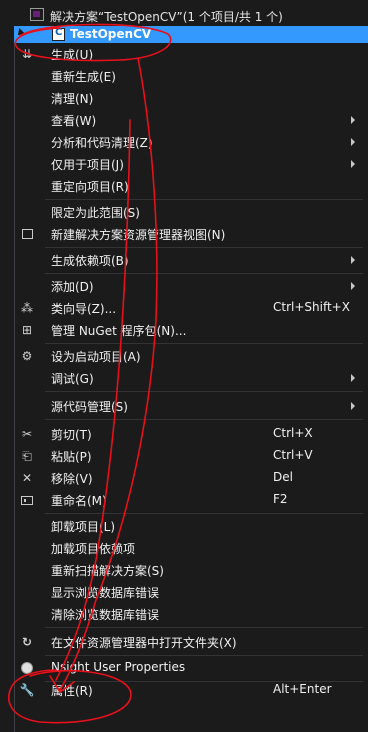 The image size is (368, 732). What do you see at coordinates (191, 570) in the screenshot?
I see `menu-item-rescan-solution: 重新扫描解决方案(S)` at bounding box center [191, 570].